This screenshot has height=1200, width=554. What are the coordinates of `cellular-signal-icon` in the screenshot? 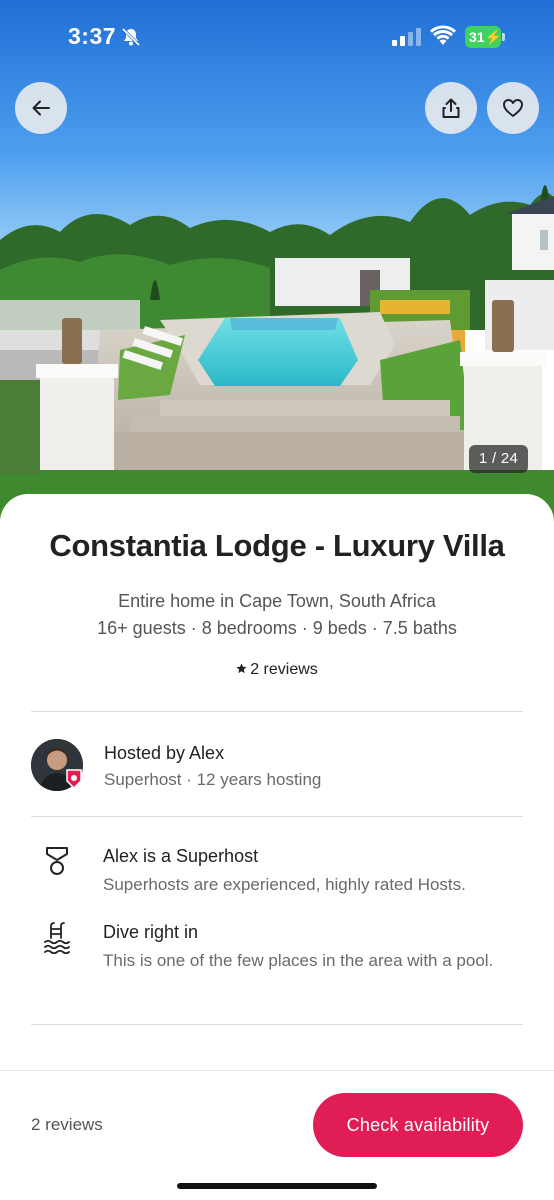 It's located at (406, 37).